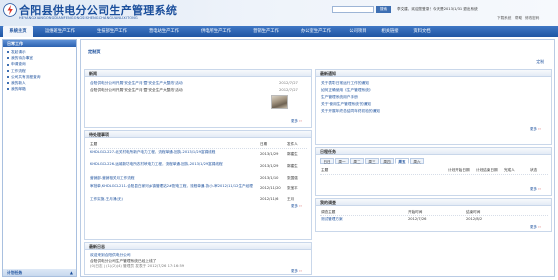 The width and height of the screenshot is (558, 280). Describe the element at coordinates (358, 31) in the screenshot. I see `nav-projects: 公司项目` at that location.